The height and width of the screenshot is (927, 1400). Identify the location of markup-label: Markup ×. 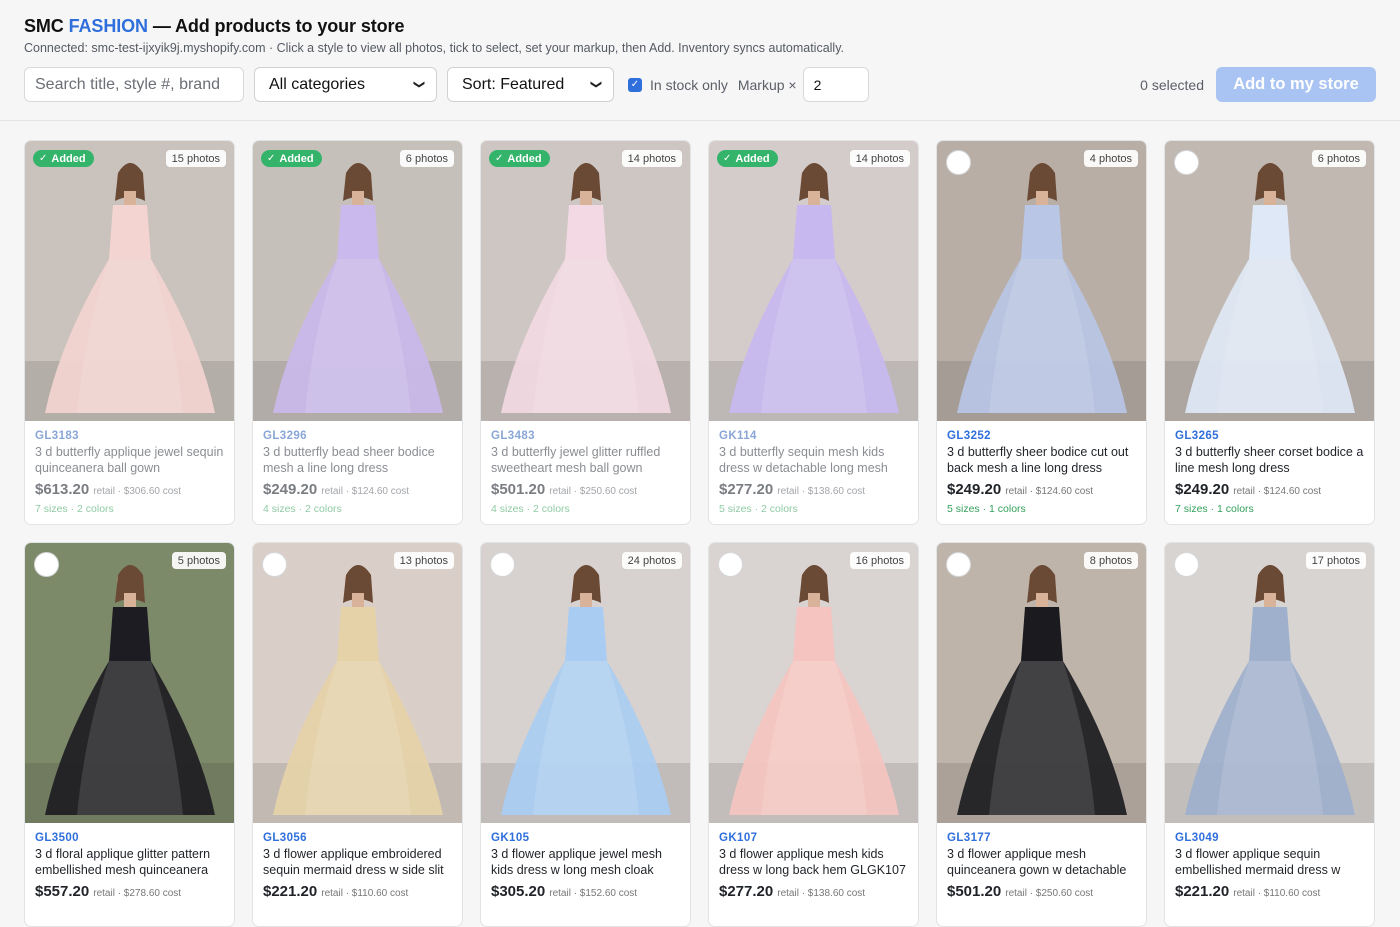
(767, 84).